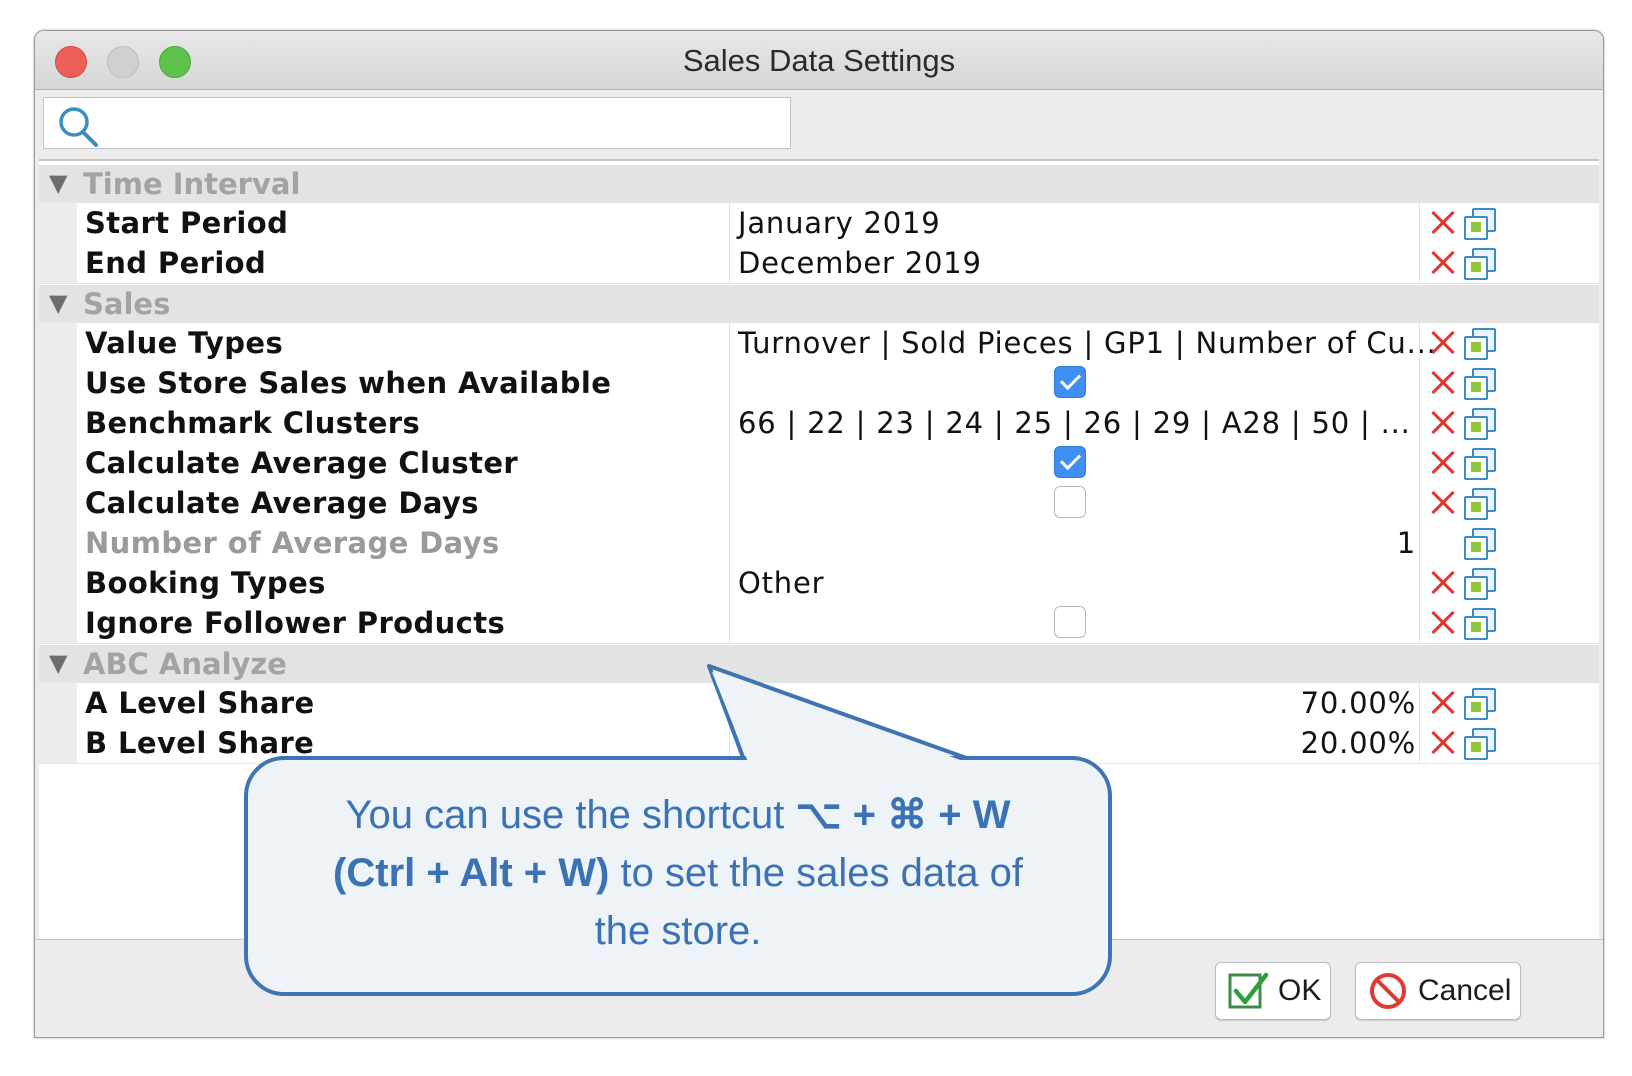  I want to click on row-ignore-follower-products: Ignore Follower Products, so click(819, 623).